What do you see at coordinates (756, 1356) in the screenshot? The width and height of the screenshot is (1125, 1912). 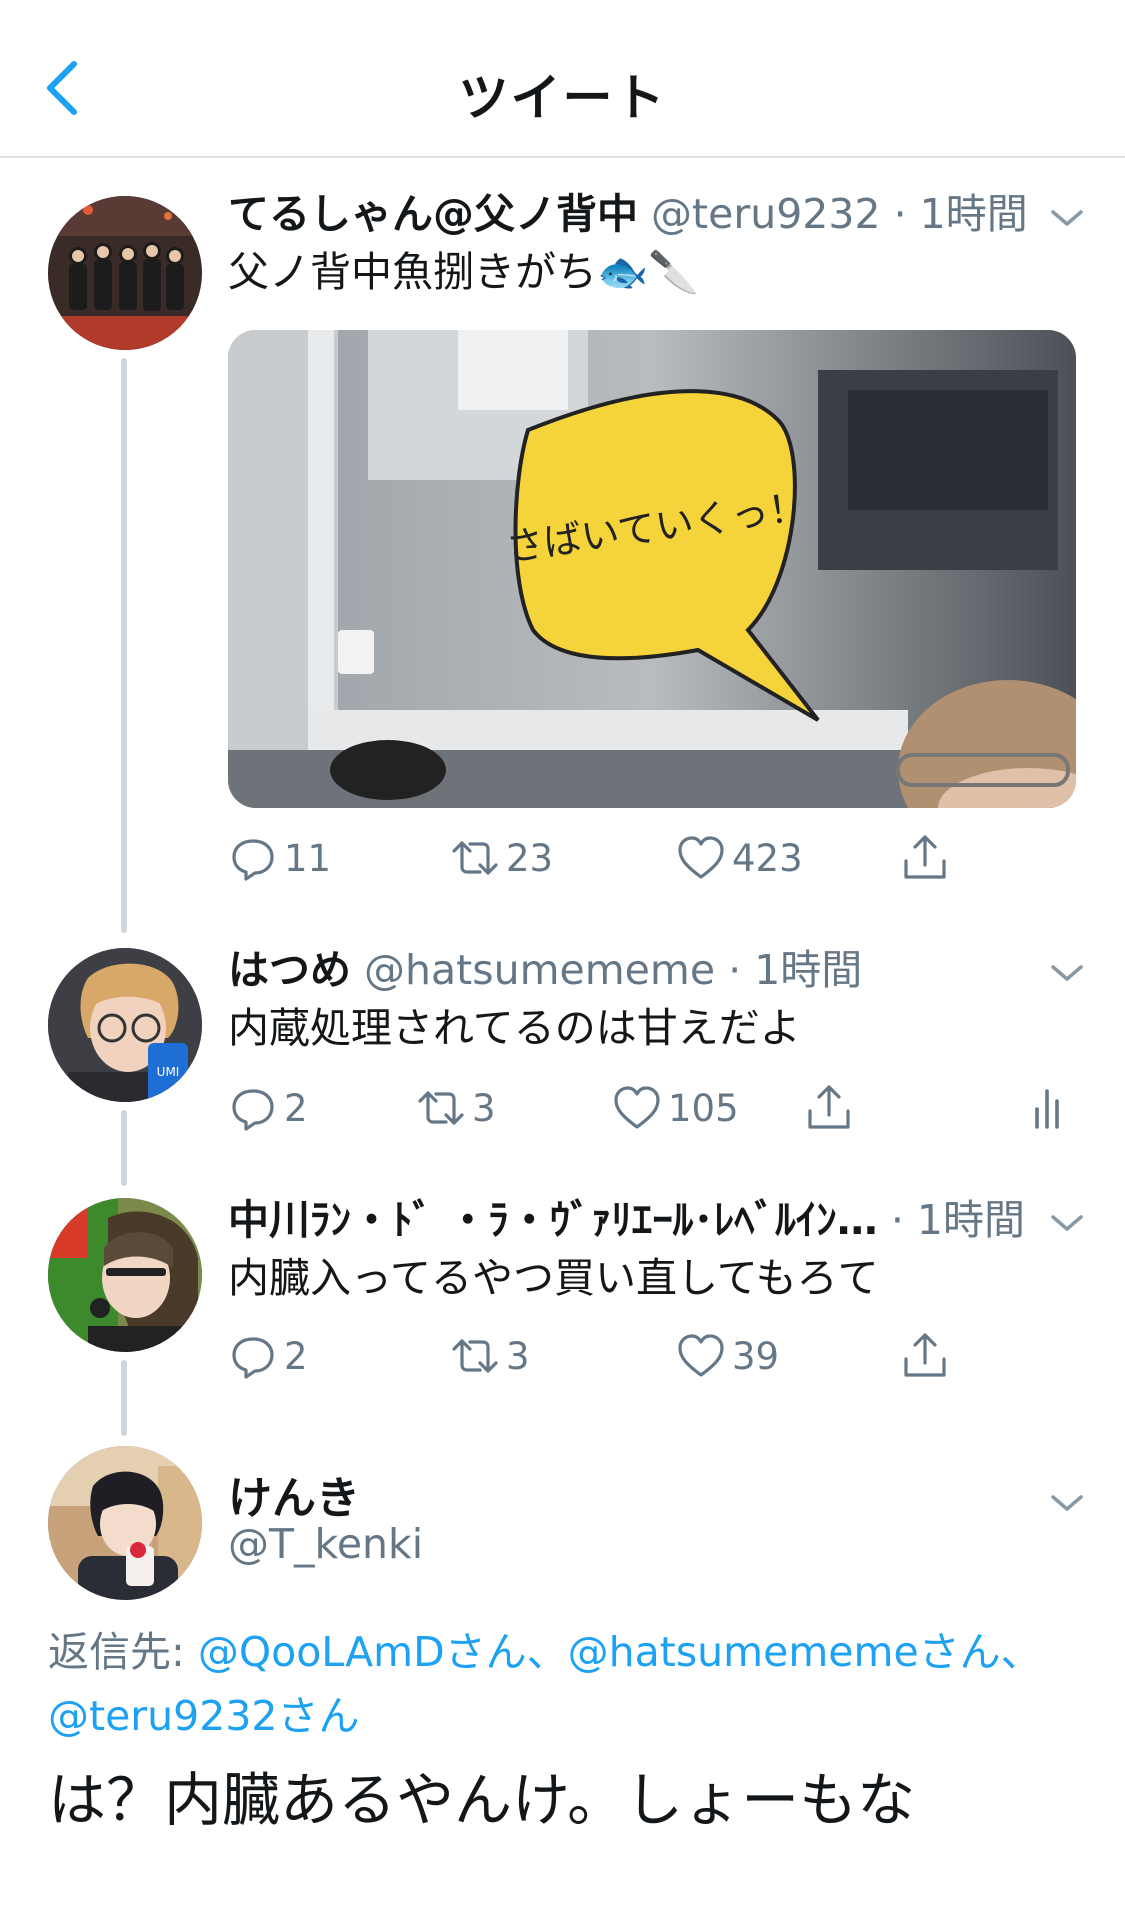 I see `like-count: 39` at bounding box center [756, 1356].